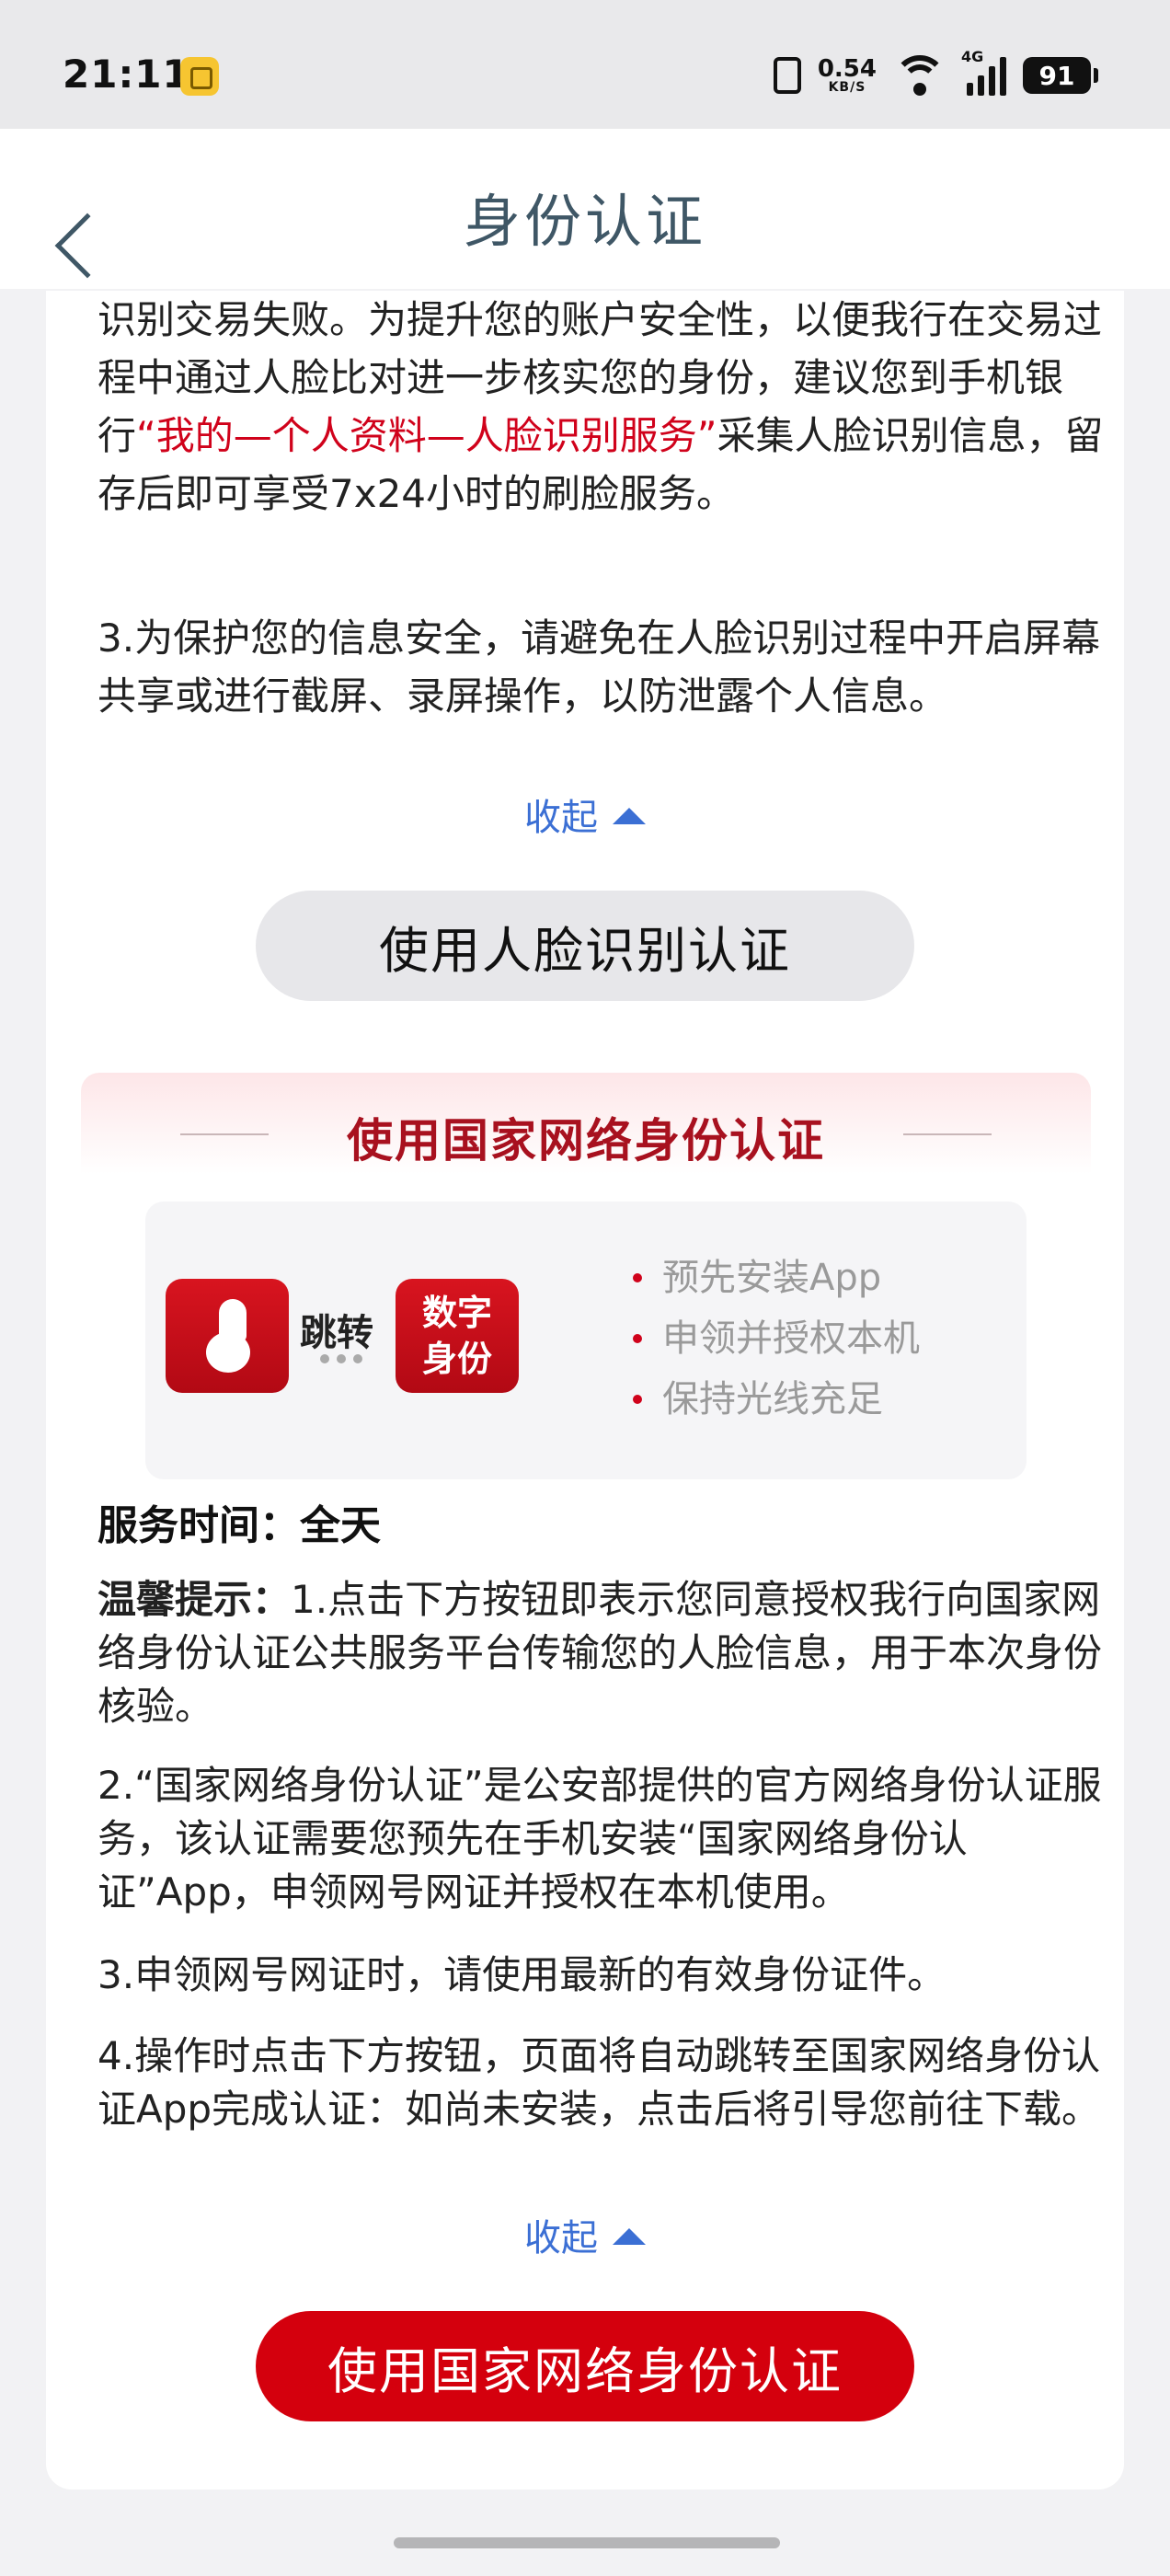 The image size is (1170, 2576). I want to click on notification-app-icon, so click(199, 76).